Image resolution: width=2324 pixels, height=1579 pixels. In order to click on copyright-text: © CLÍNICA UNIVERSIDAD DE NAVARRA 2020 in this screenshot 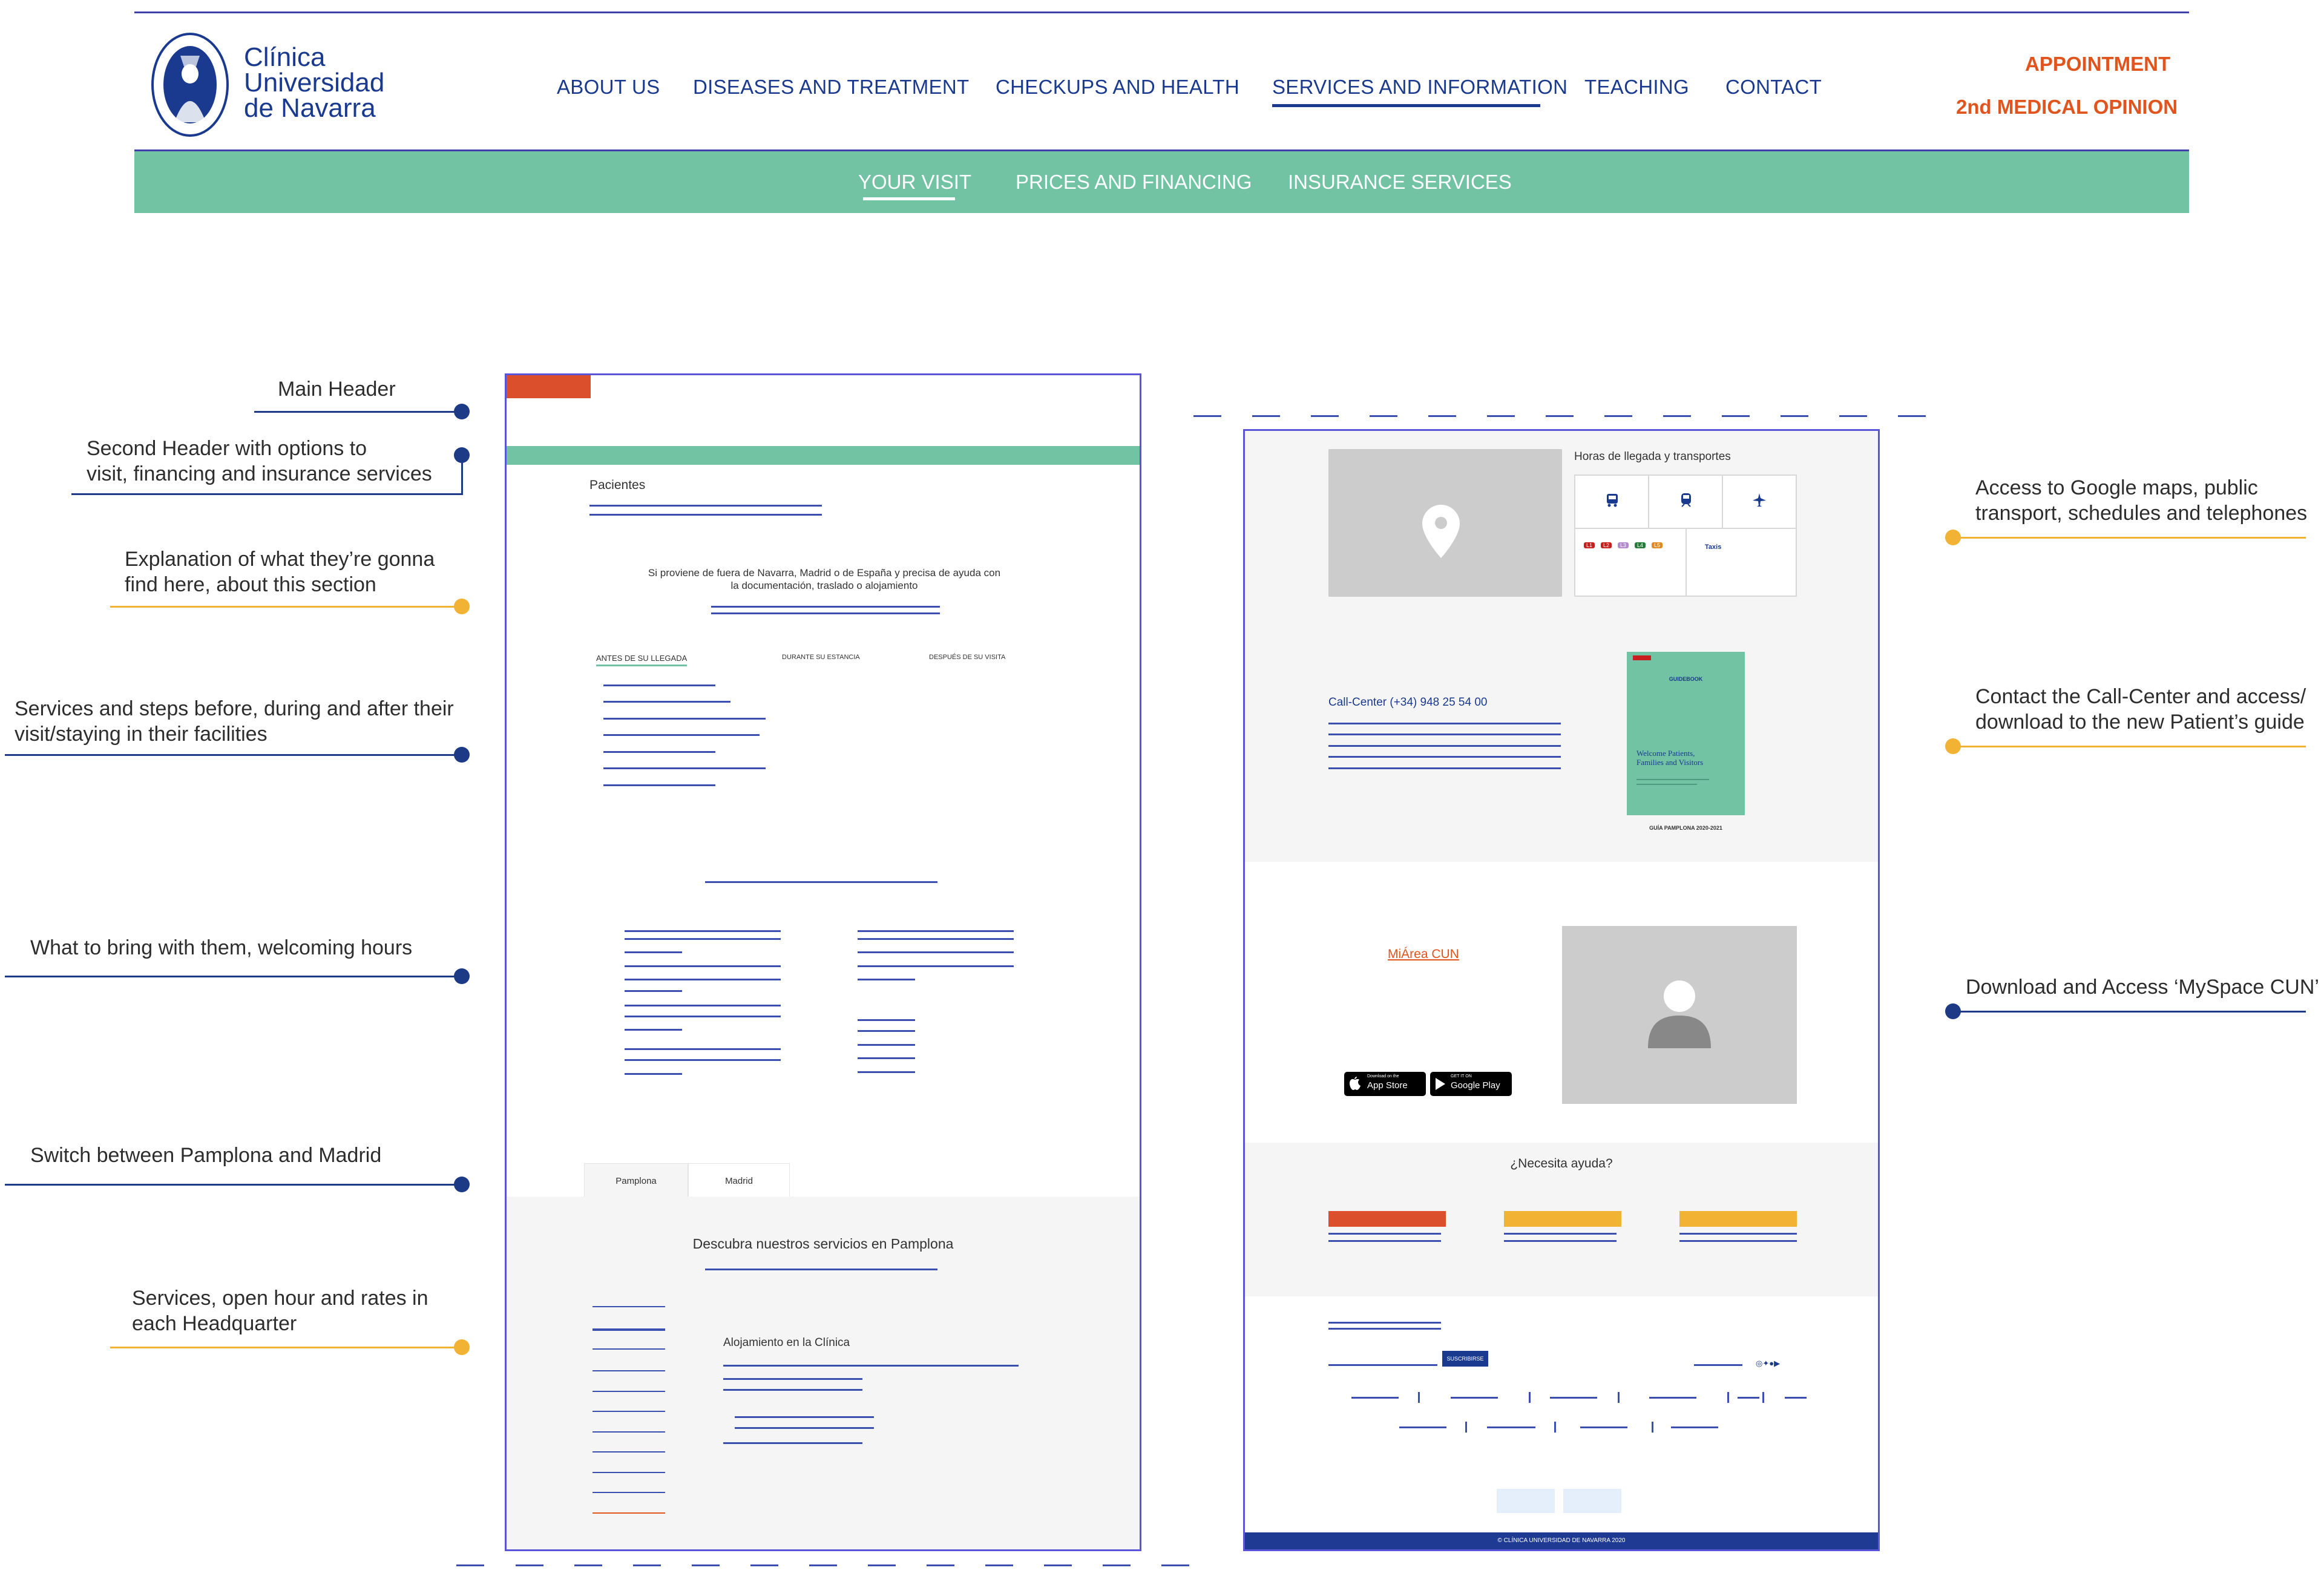, I will do `click(1561, 1540)`.